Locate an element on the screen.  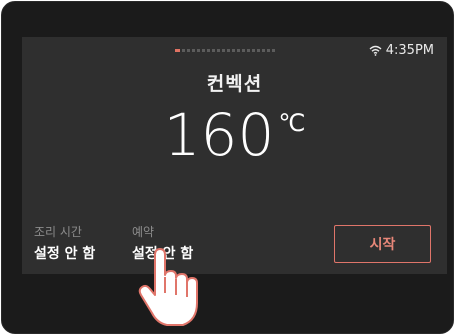
temperature-unit: ℃ is located at coordinates (292, 123).